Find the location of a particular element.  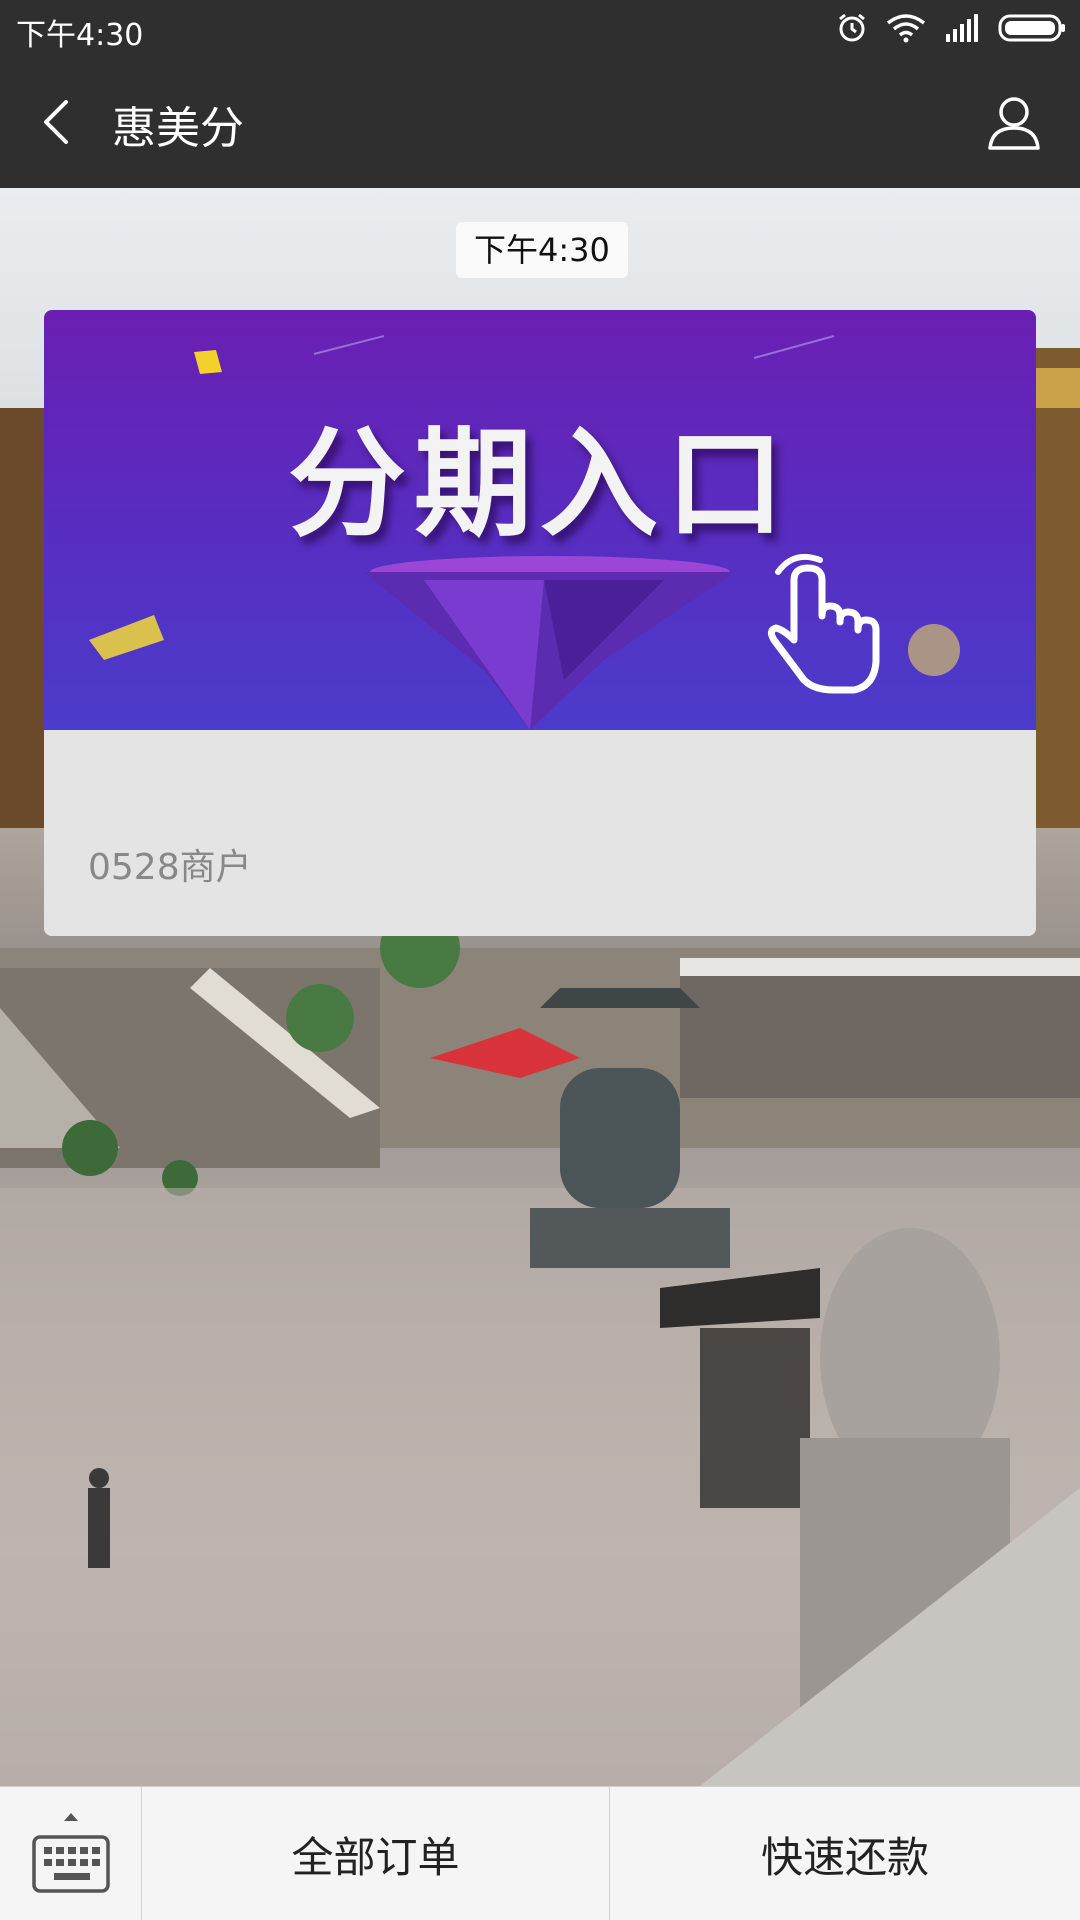

person-icon is located at coordinates (1014, 123).